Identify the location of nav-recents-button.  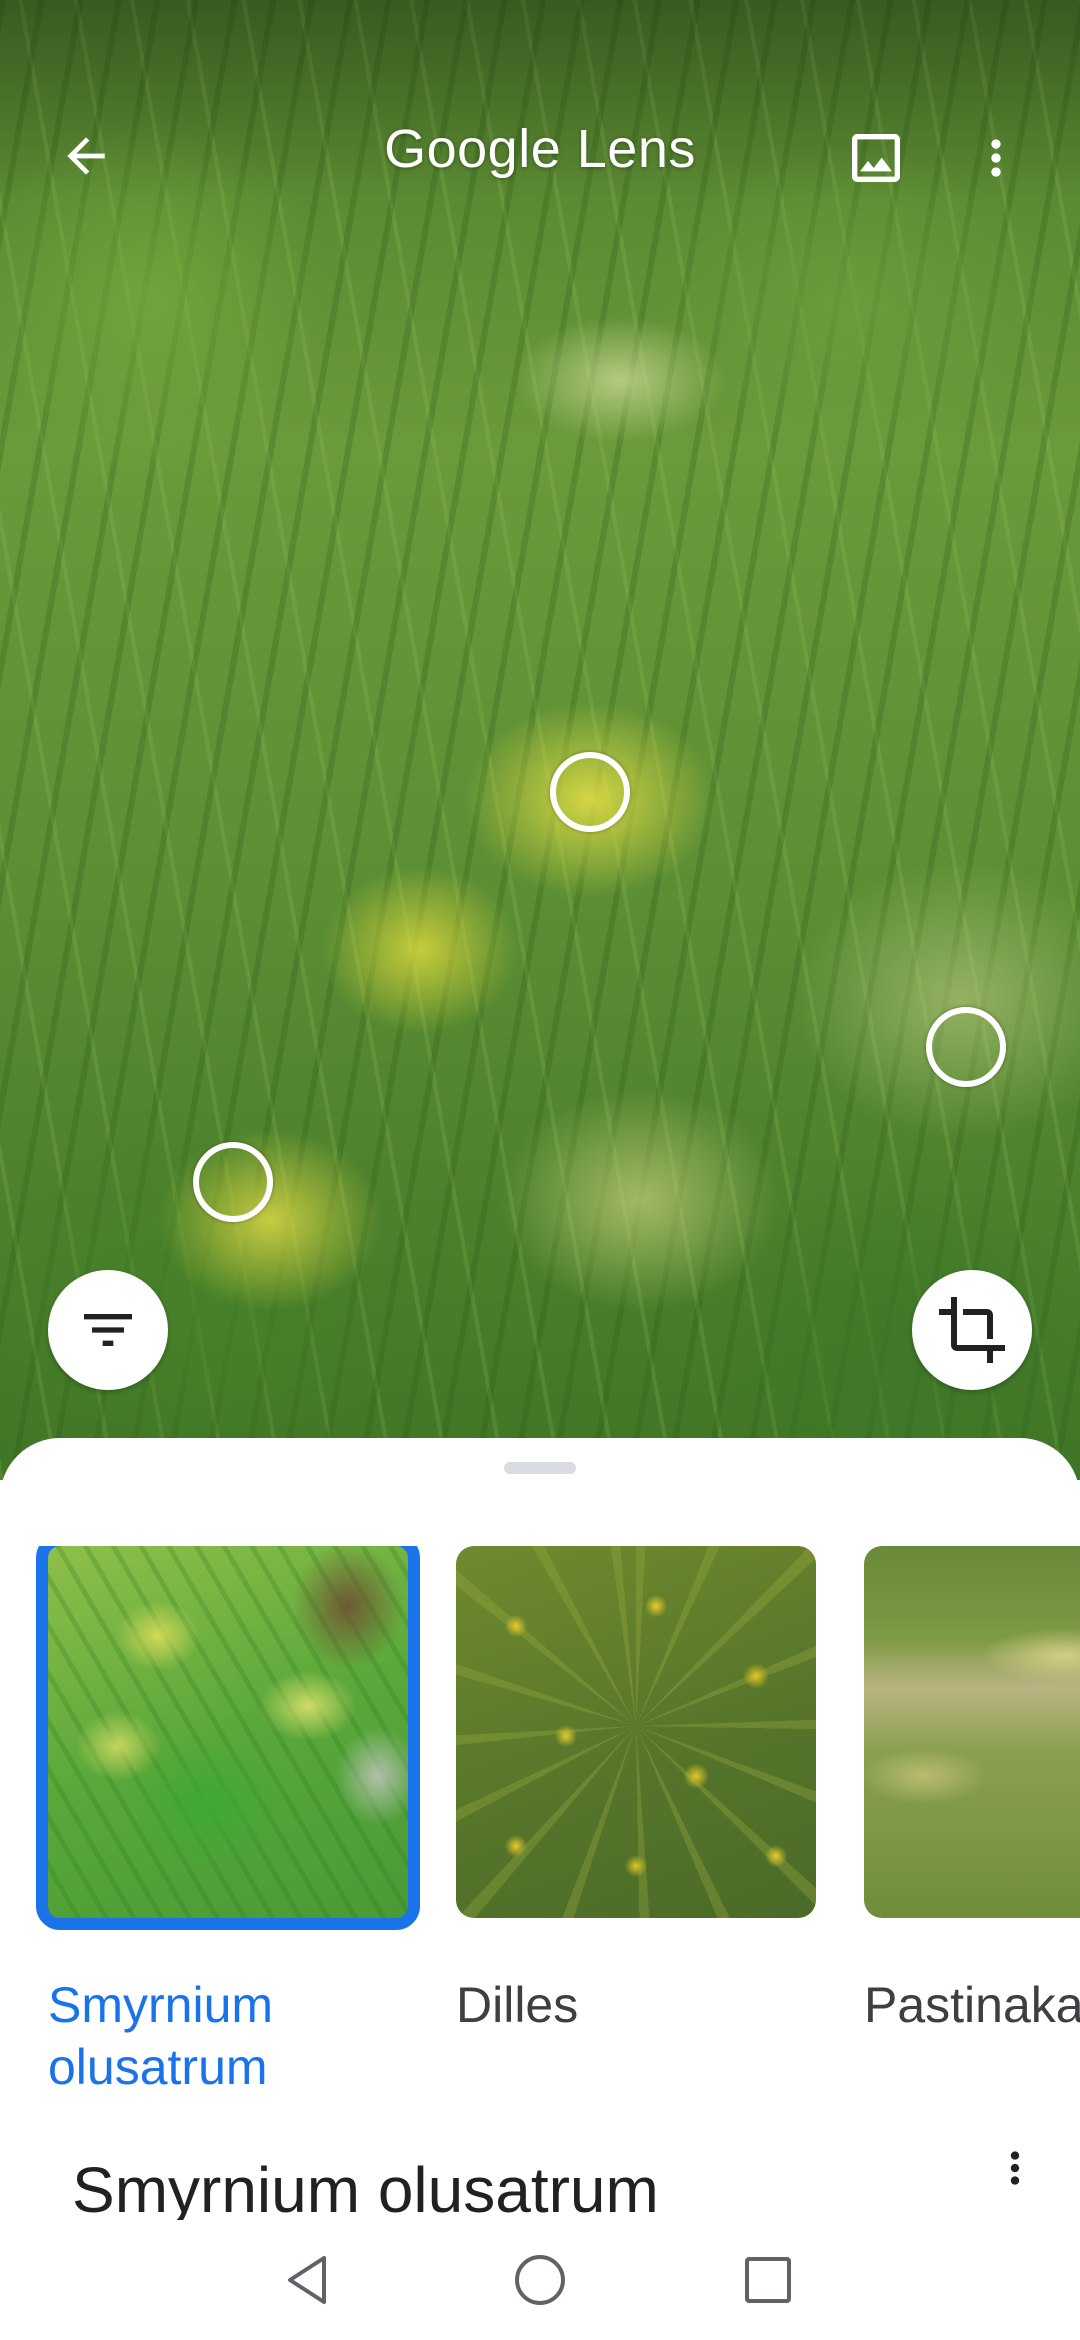
(768, 2280).